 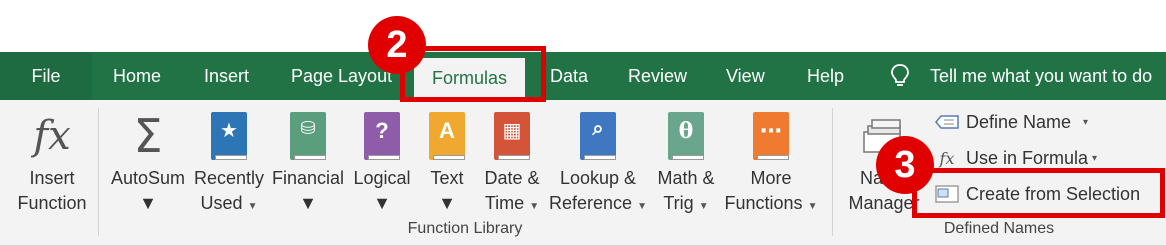 What do you see at coordinates (148, 178) in the screenshot?
I see `autosum-label: AutoSum` at bounding box center [148, 178].